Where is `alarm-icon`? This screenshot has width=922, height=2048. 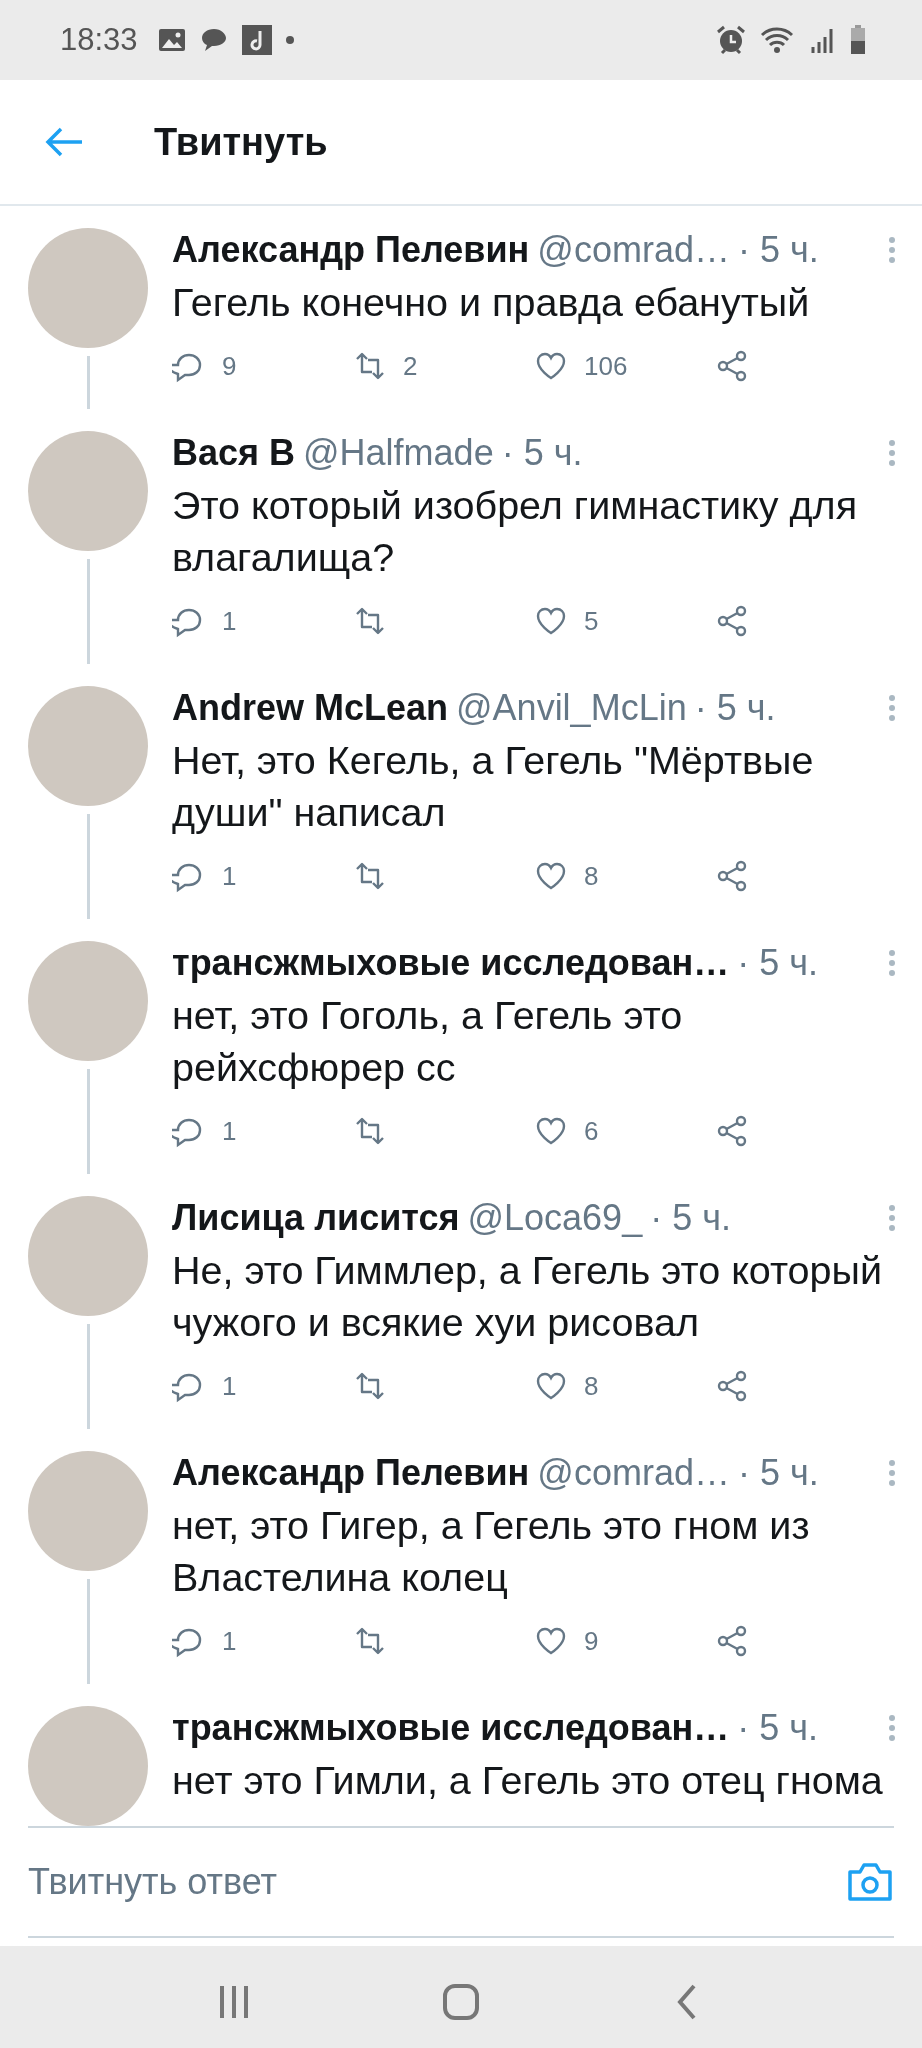
alarm-icon is located at coordinates (731, 40).